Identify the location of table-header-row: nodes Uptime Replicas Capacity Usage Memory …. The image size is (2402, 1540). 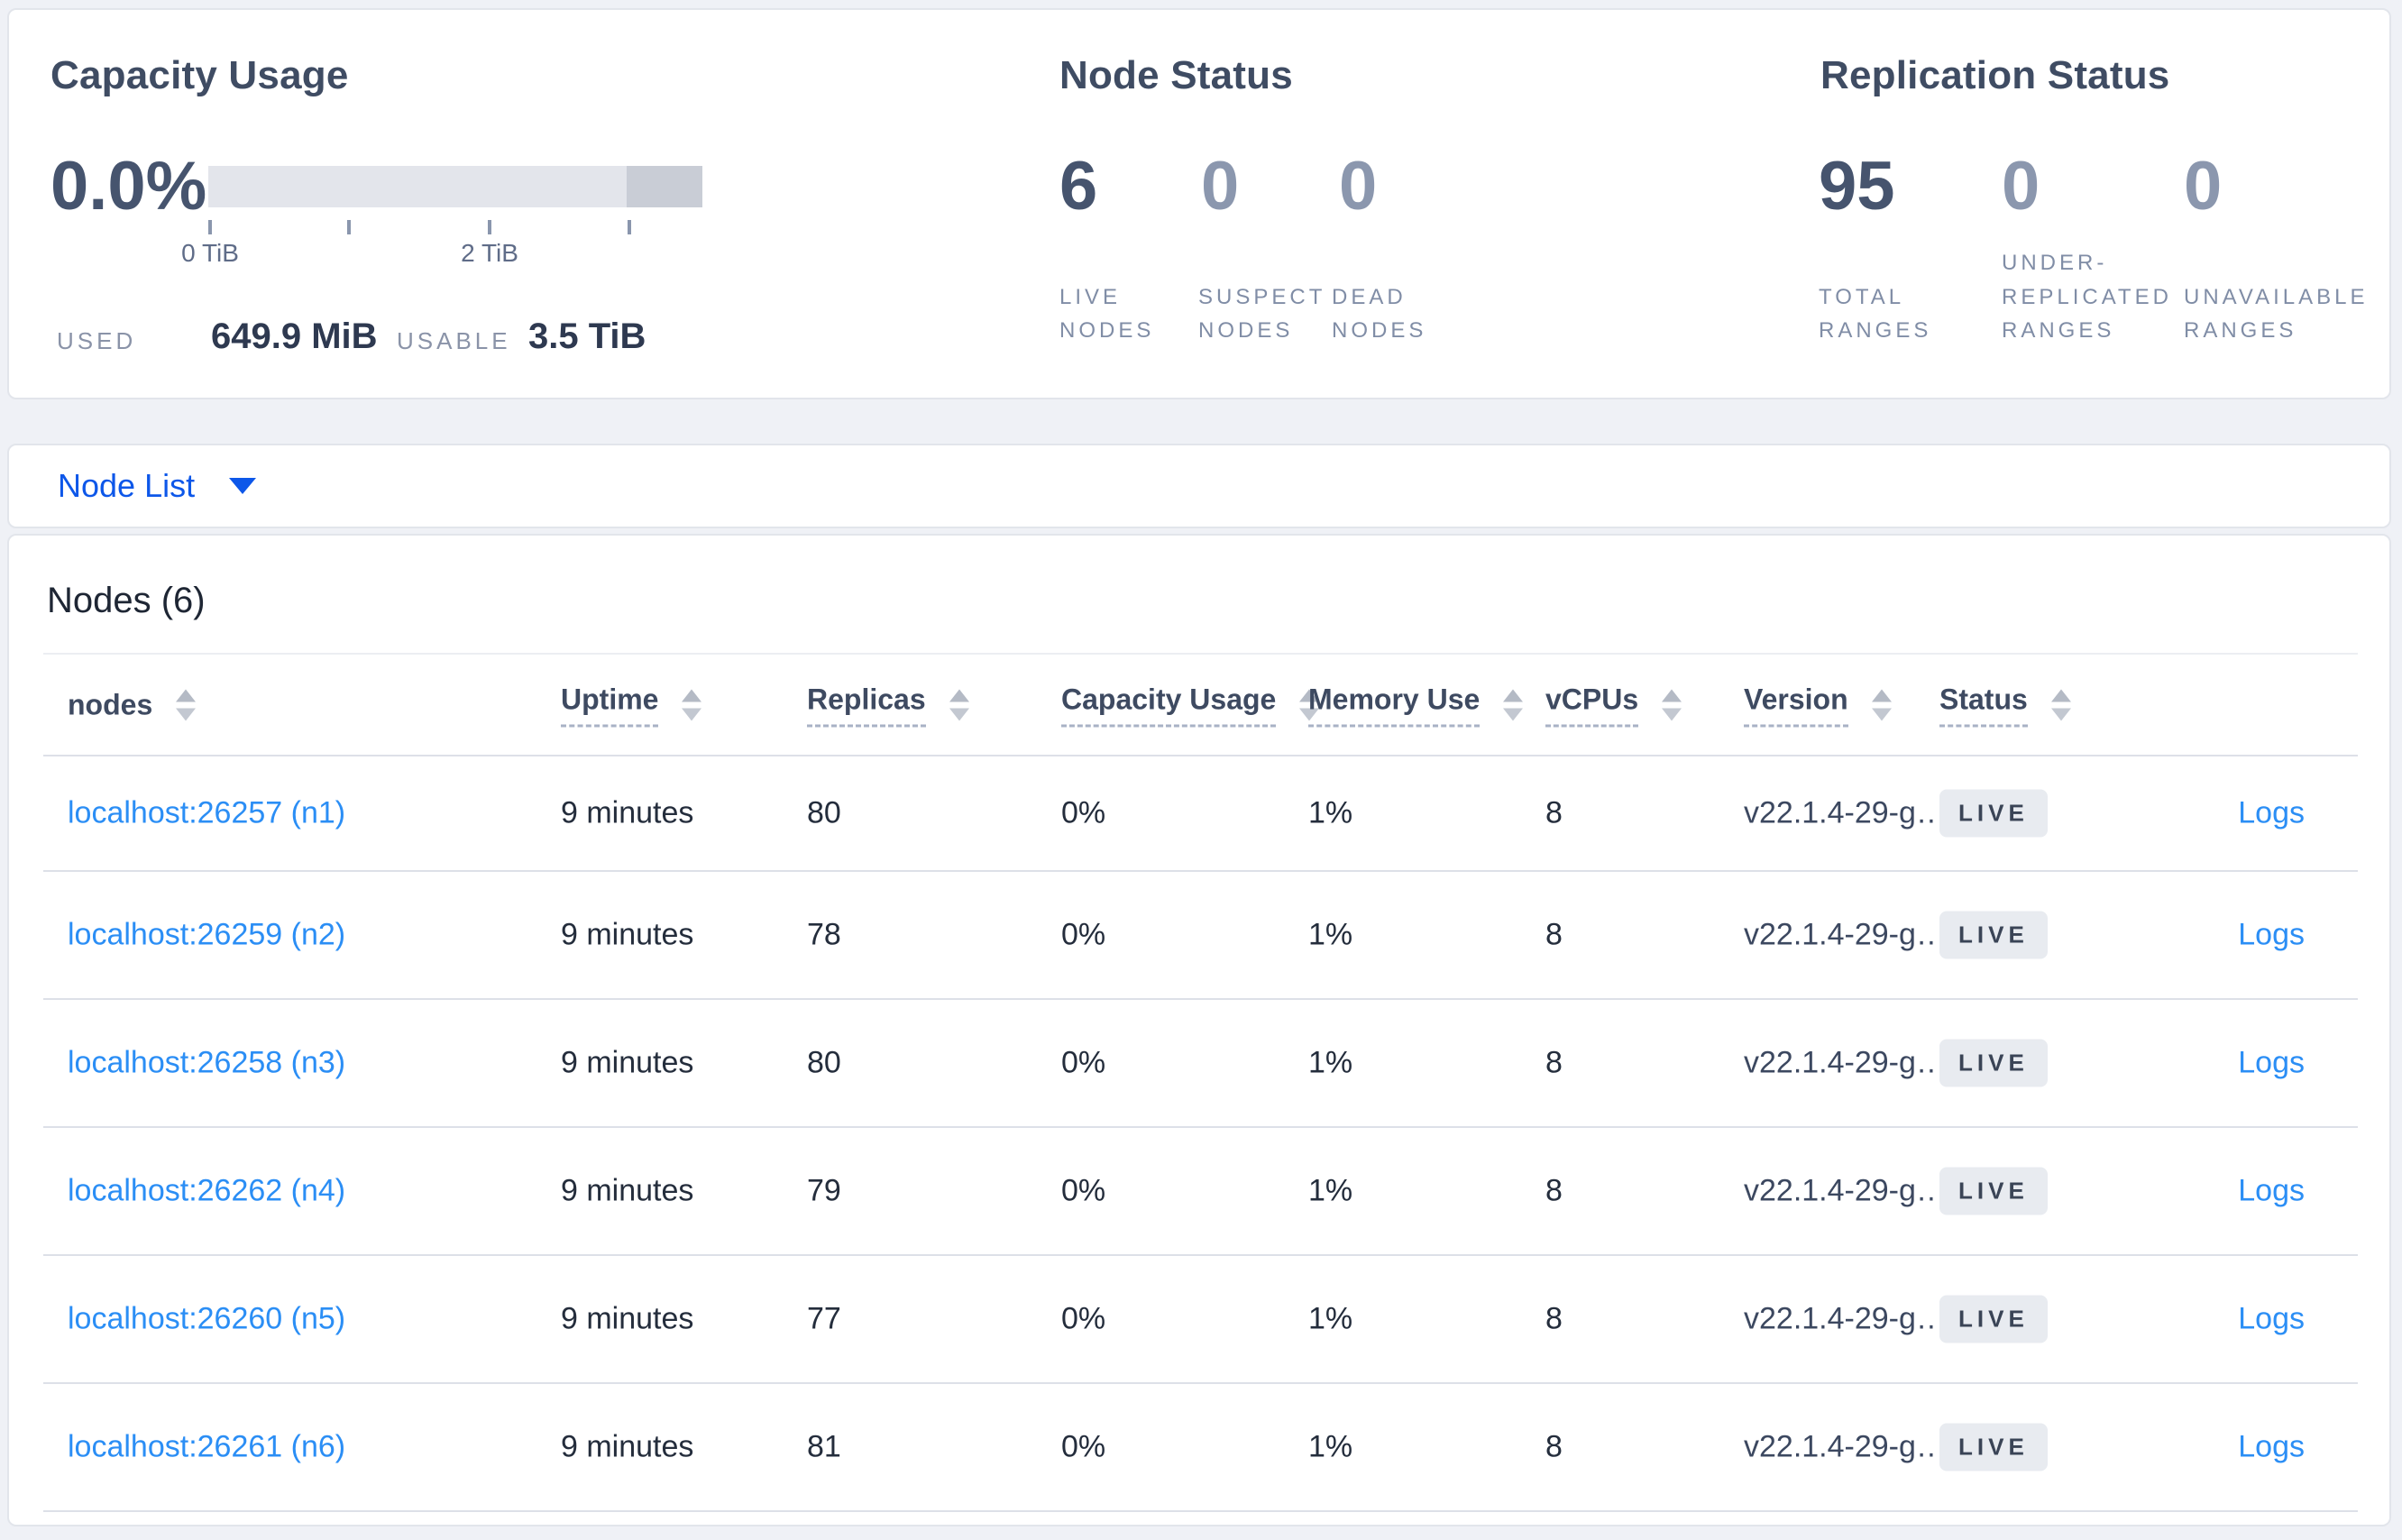
(1200, 704).